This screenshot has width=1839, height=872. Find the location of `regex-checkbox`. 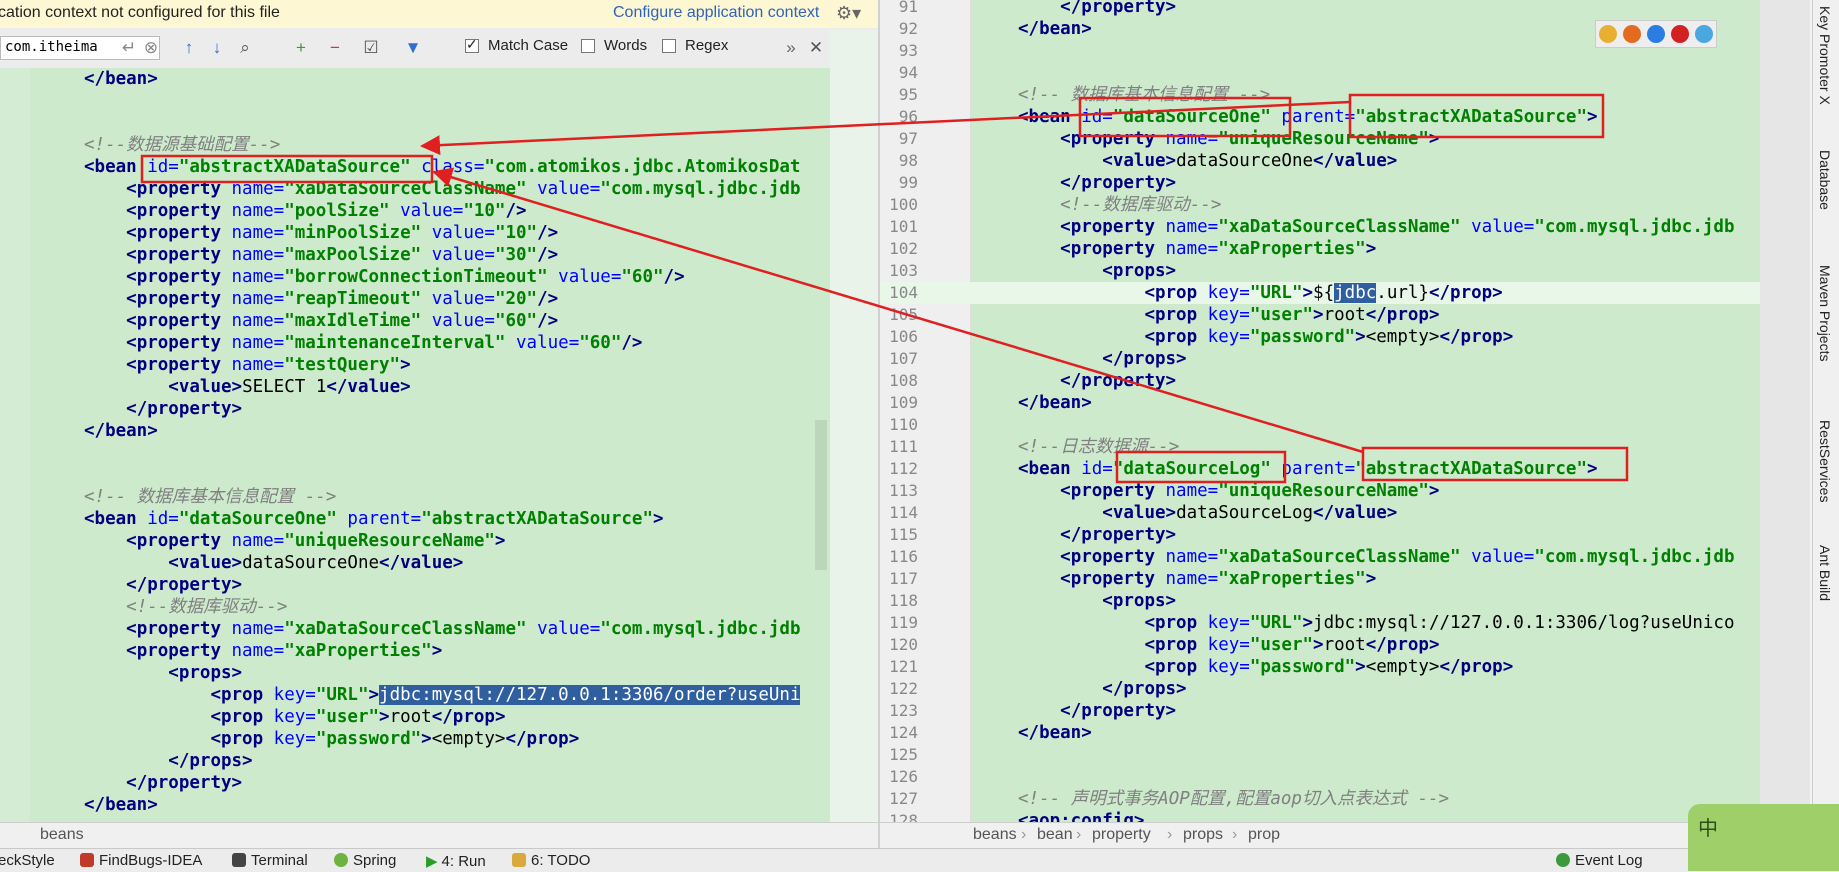

regex-checkbox is located at coordinates (669, 46).